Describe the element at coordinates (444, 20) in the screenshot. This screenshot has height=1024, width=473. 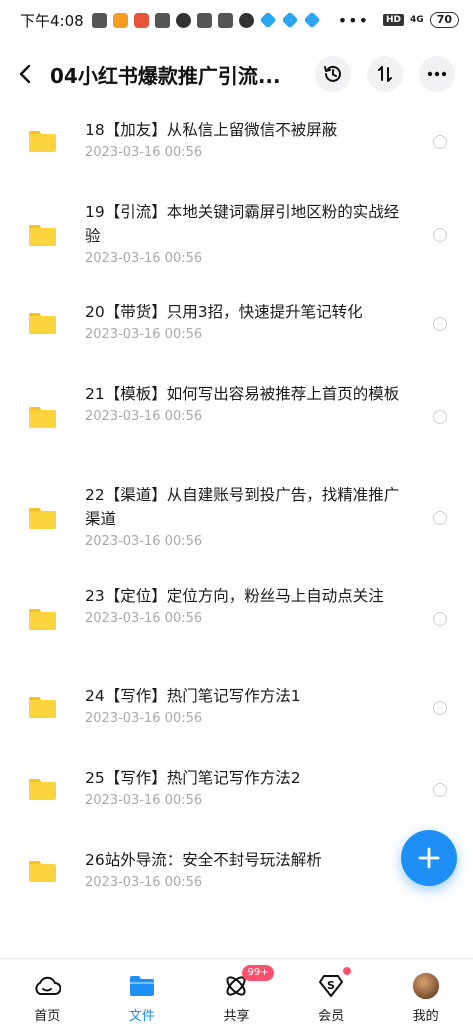
I see `battery-icon: 70` at that location.